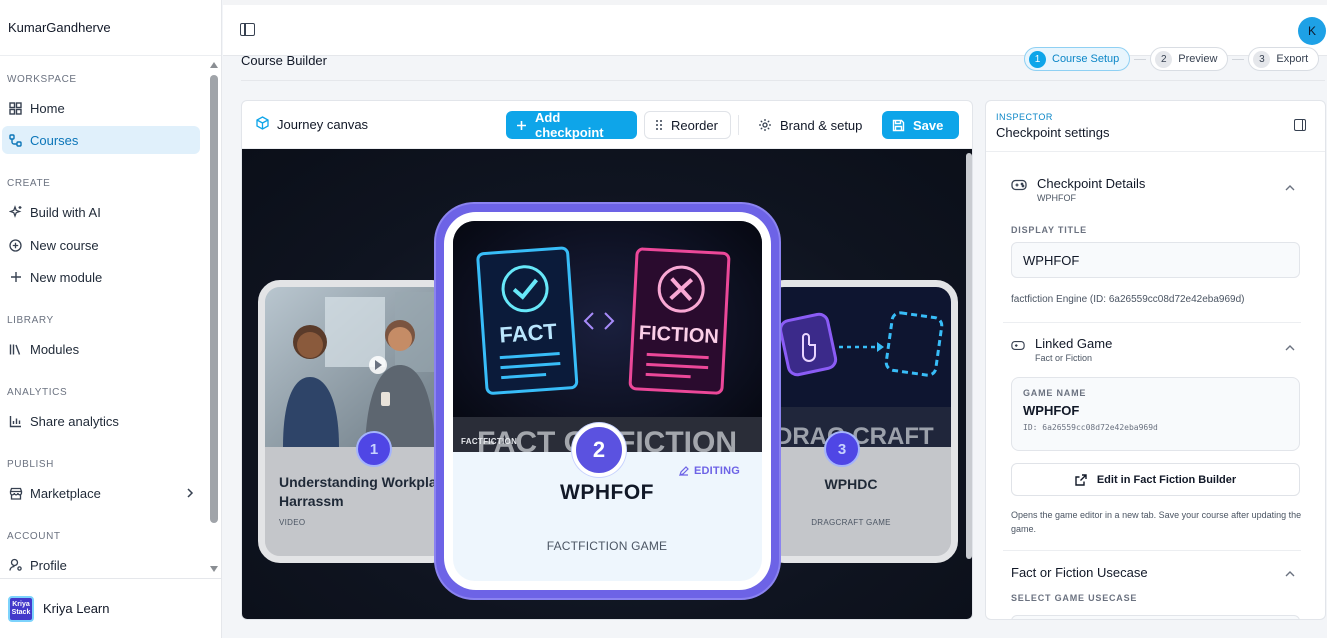 This screenshot has width=1327, height=638. I want to click on sidebar-item-share-analytics: Share analytics, so click(101, 421).